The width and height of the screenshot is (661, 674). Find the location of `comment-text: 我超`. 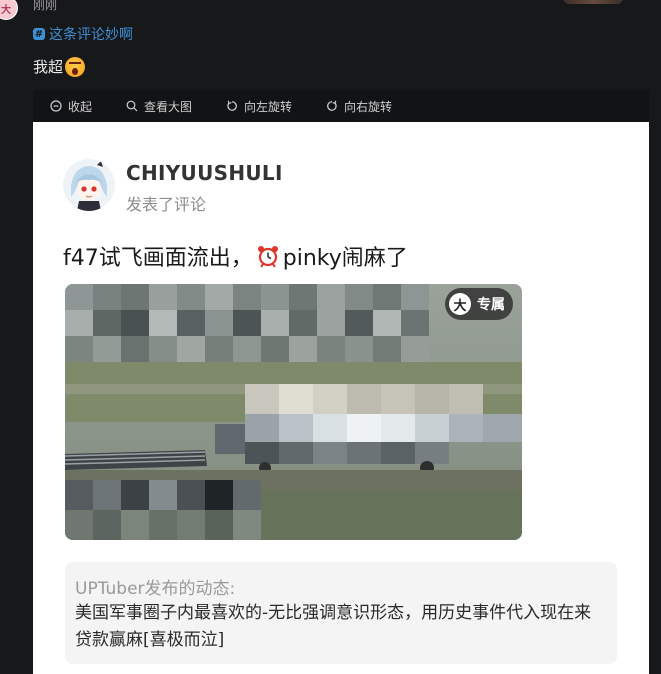

comment-text: 我超 is located at coordinates (48, 67).